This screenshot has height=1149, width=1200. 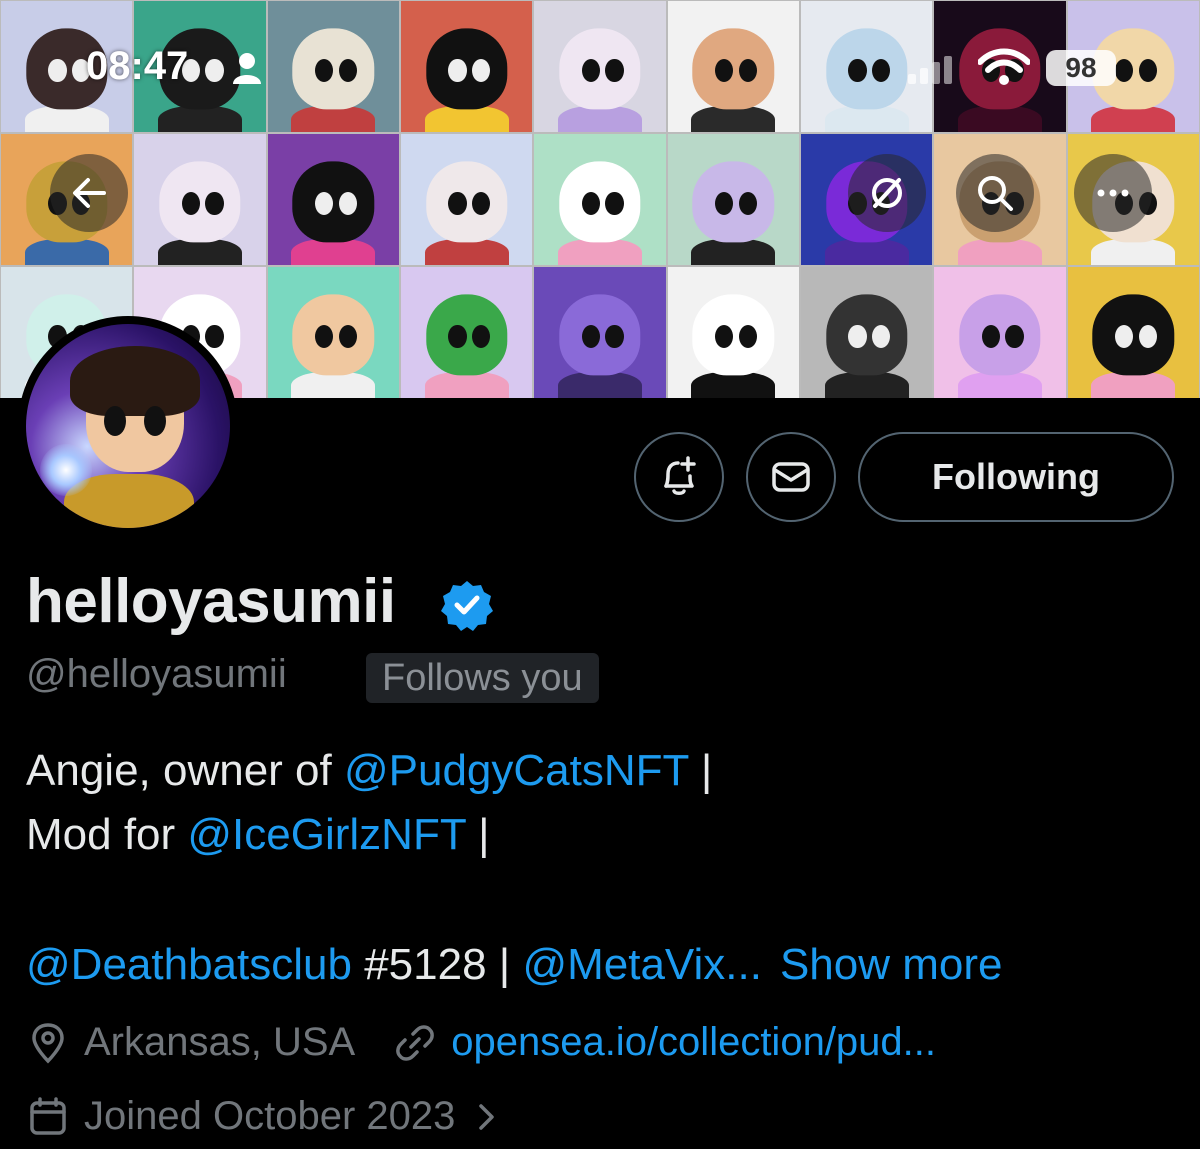 I want to click on search-icon, so click(x=995, y=193).